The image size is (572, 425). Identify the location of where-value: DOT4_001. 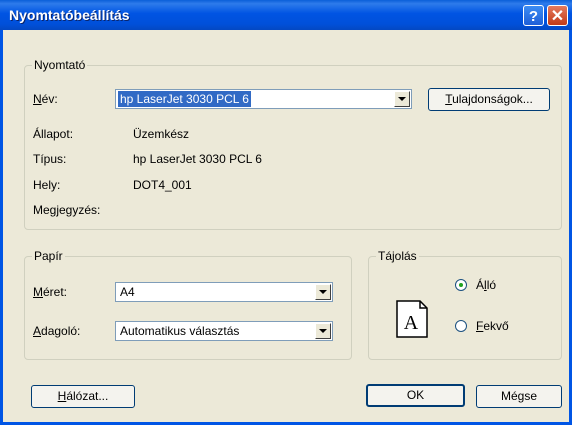
(162, 185).